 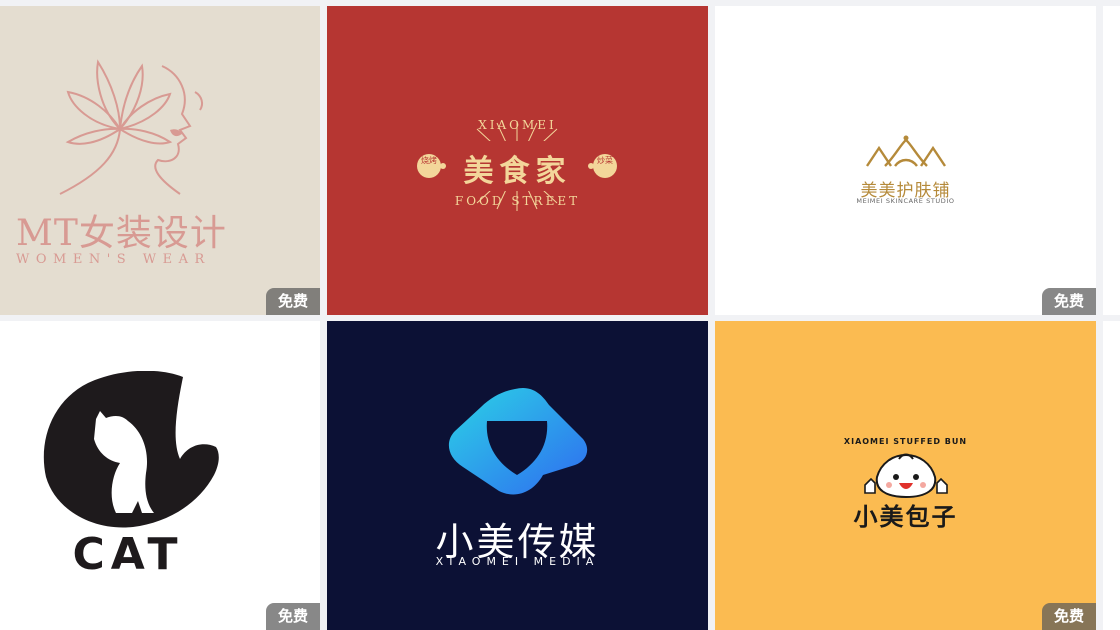 What do you see at coordinates (905, 517) in the screenshot?
I see `card-title: 小美包子` at bounding box center [905, 517].